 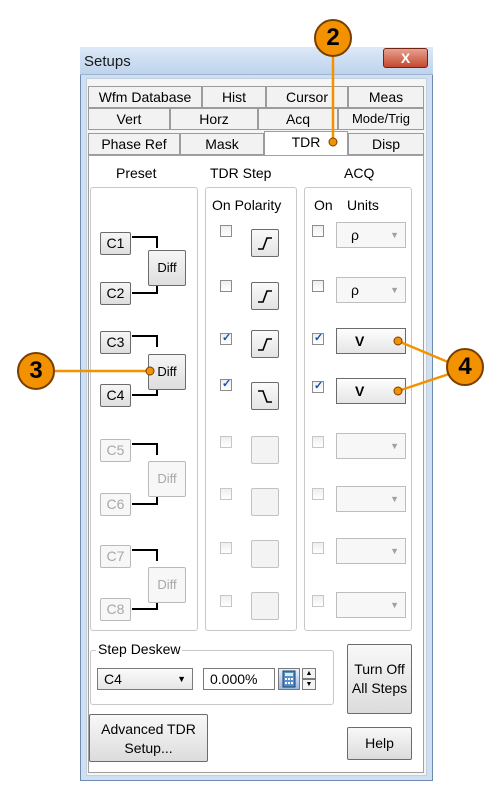 I want to click on callout-4-leader-b, so click(x=426, y=381).